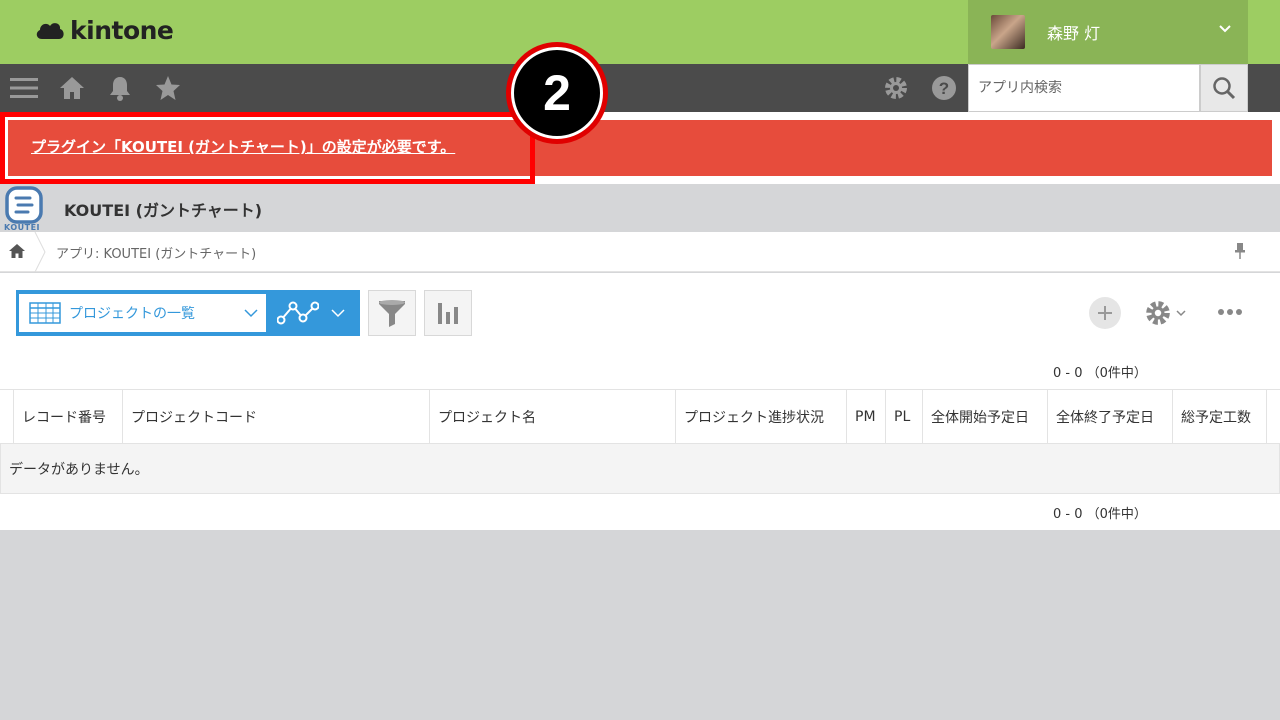 This screenshot has height=720, width=1280. What do you see at coordinates (156, 252) in the screenshot?
I see `breadcrumb-app-link: アプリ: KOUTEI (ガントチャート)` at bounding box center [156, 252].